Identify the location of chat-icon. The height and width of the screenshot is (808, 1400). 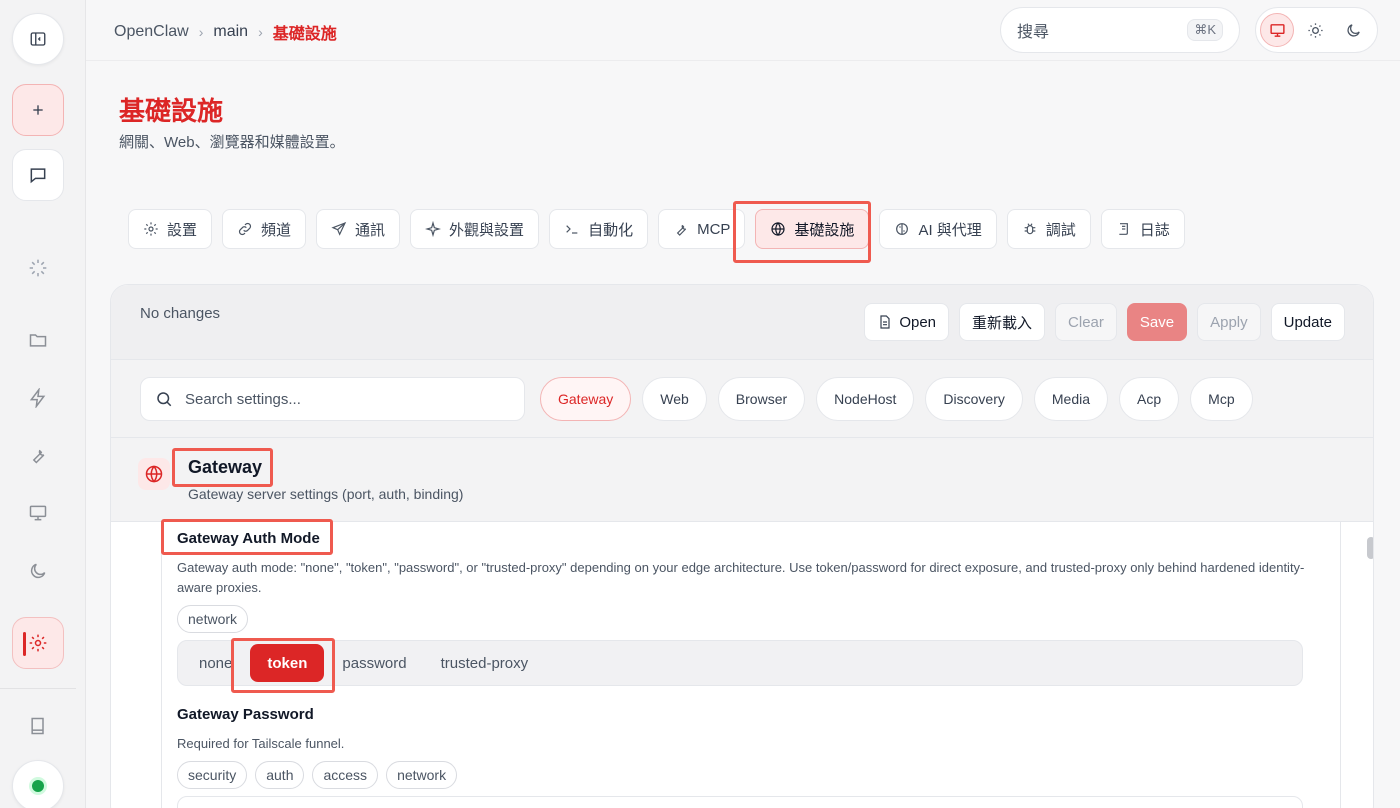
(38, 176).